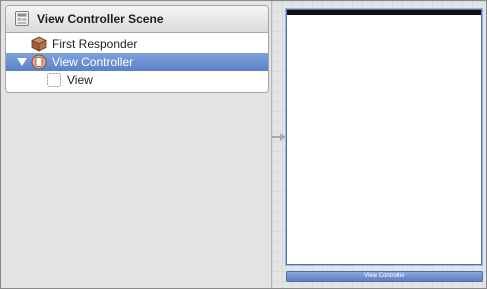 The width and height of the screenshot is (487, 289). Describe the element at coordinates (39, 62) in the screenshot. I see `view-controller-icon` at that location.